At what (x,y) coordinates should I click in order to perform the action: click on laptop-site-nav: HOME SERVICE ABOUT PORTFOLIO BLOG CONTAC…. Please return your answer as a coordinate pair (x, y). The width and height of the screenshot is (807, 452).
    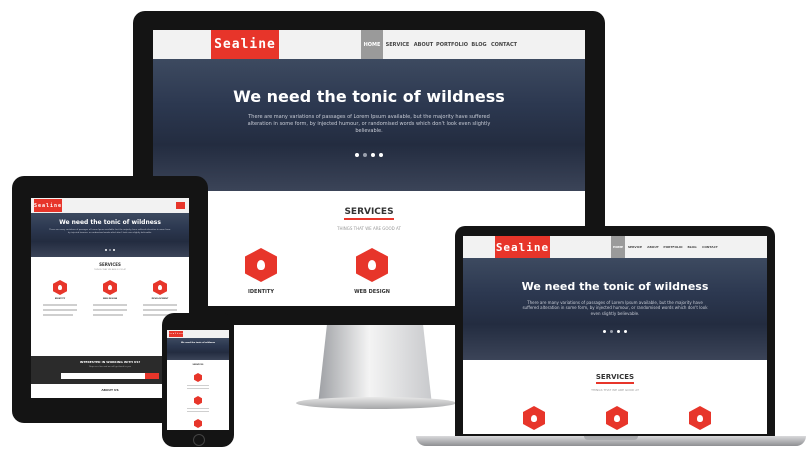
    Looking at the image, I should click on (666, 247).